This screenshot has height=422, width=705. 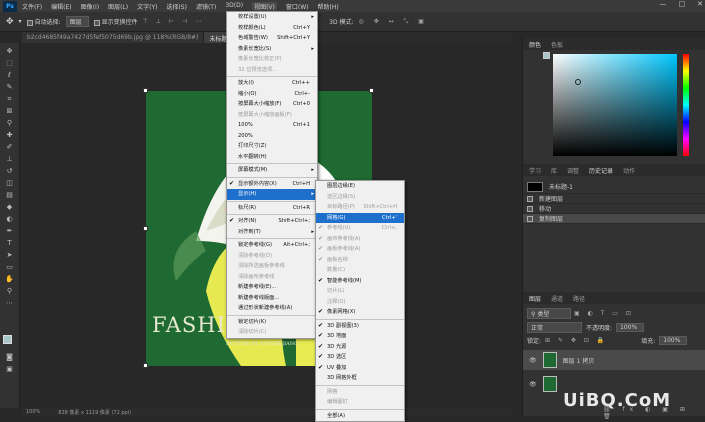 What do you see at coordinates (7, 339) in the screenshot?
I see `foreground-color-swatch` at bounding box center [7, 339].